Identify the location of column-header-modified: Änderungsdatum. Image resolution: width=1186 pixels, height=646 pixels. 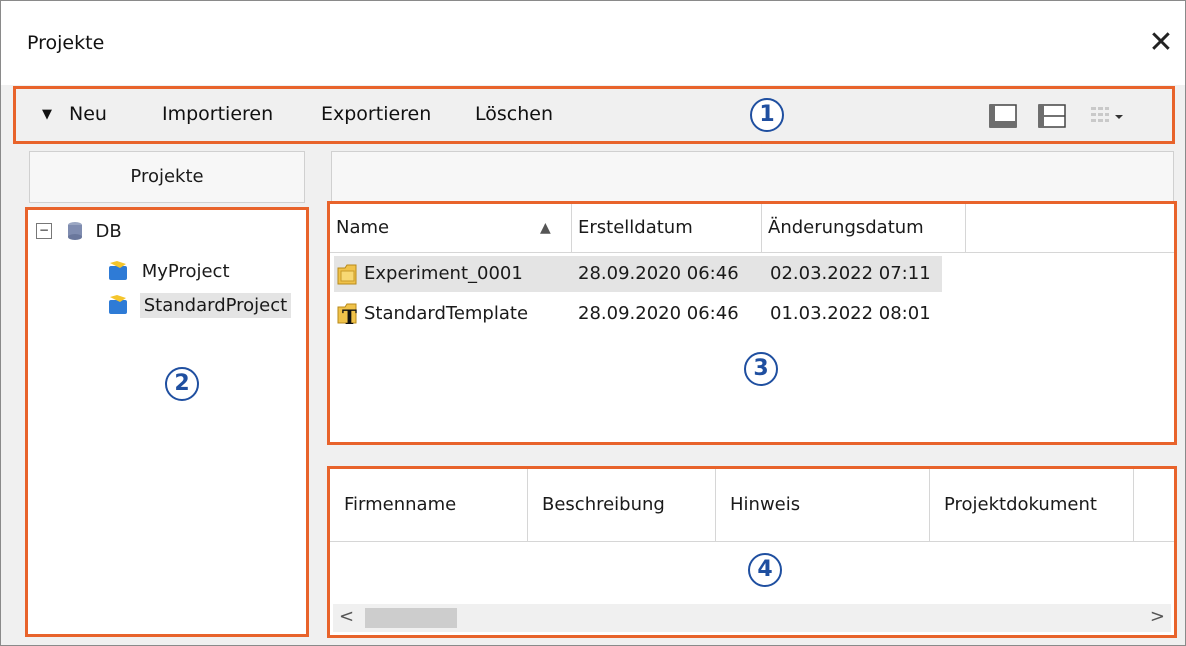
(864, 228).